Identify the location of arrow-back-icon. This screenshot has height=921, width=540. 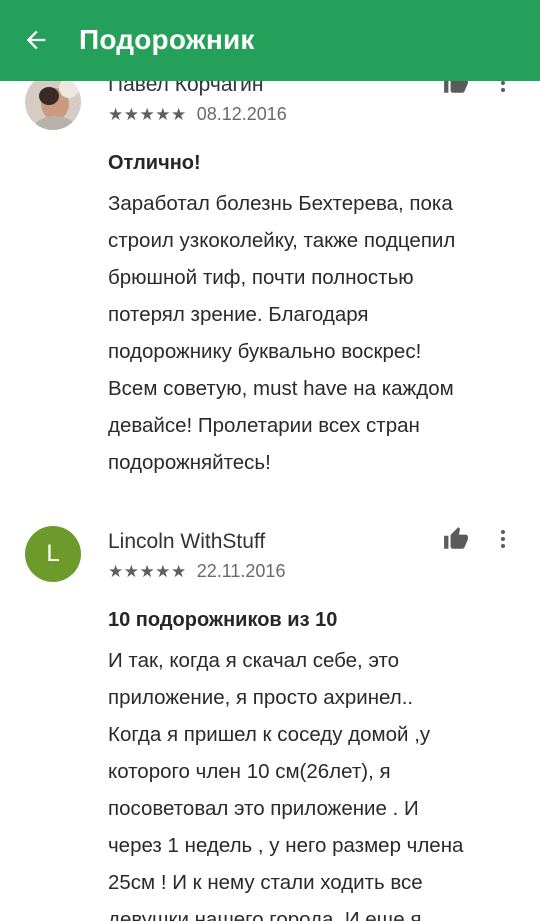
(36, 40).